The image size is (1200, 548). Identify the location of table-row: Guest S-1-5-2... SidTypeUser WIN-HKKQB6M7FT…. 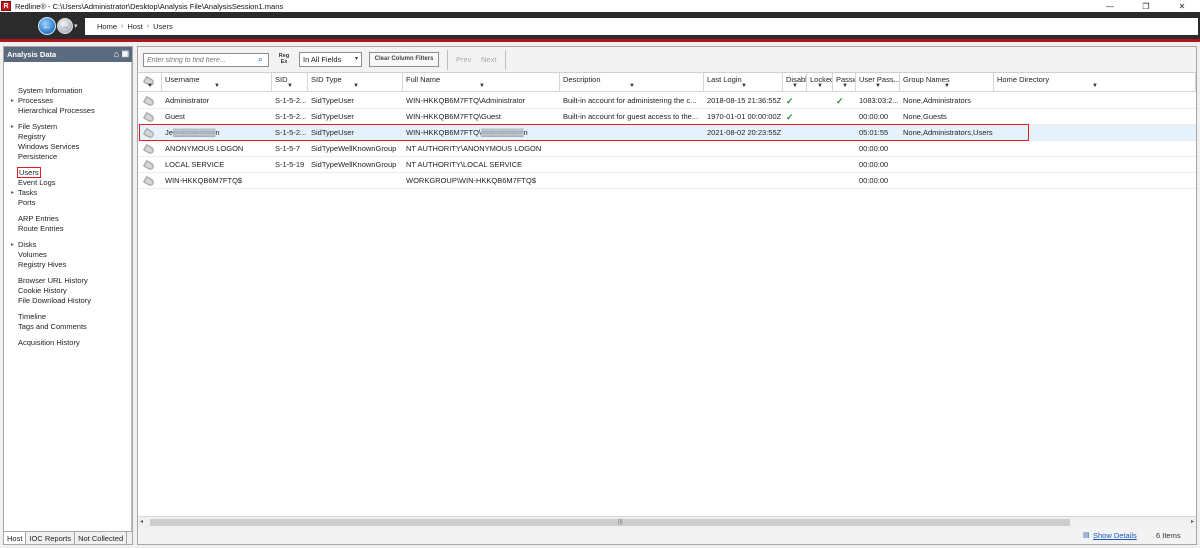
(667, 117).